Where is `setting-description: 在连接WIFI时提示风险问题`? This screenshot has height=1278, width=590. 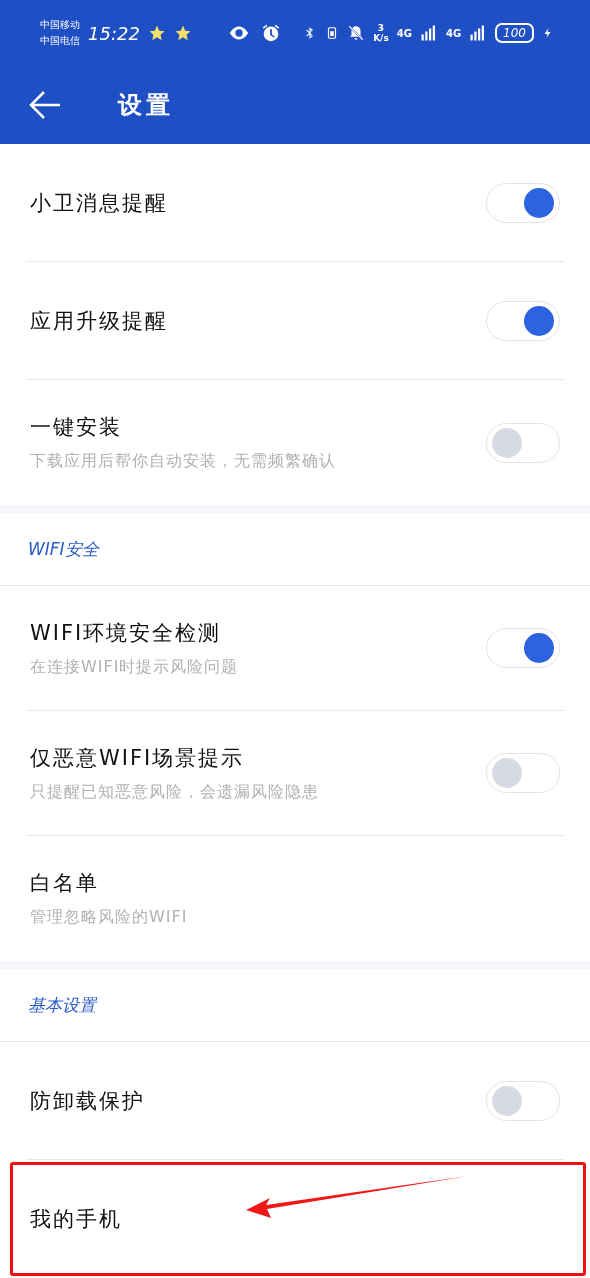 setting-description: 在连接WIFI时提示风险问题 is located at coordinates (135, 667).